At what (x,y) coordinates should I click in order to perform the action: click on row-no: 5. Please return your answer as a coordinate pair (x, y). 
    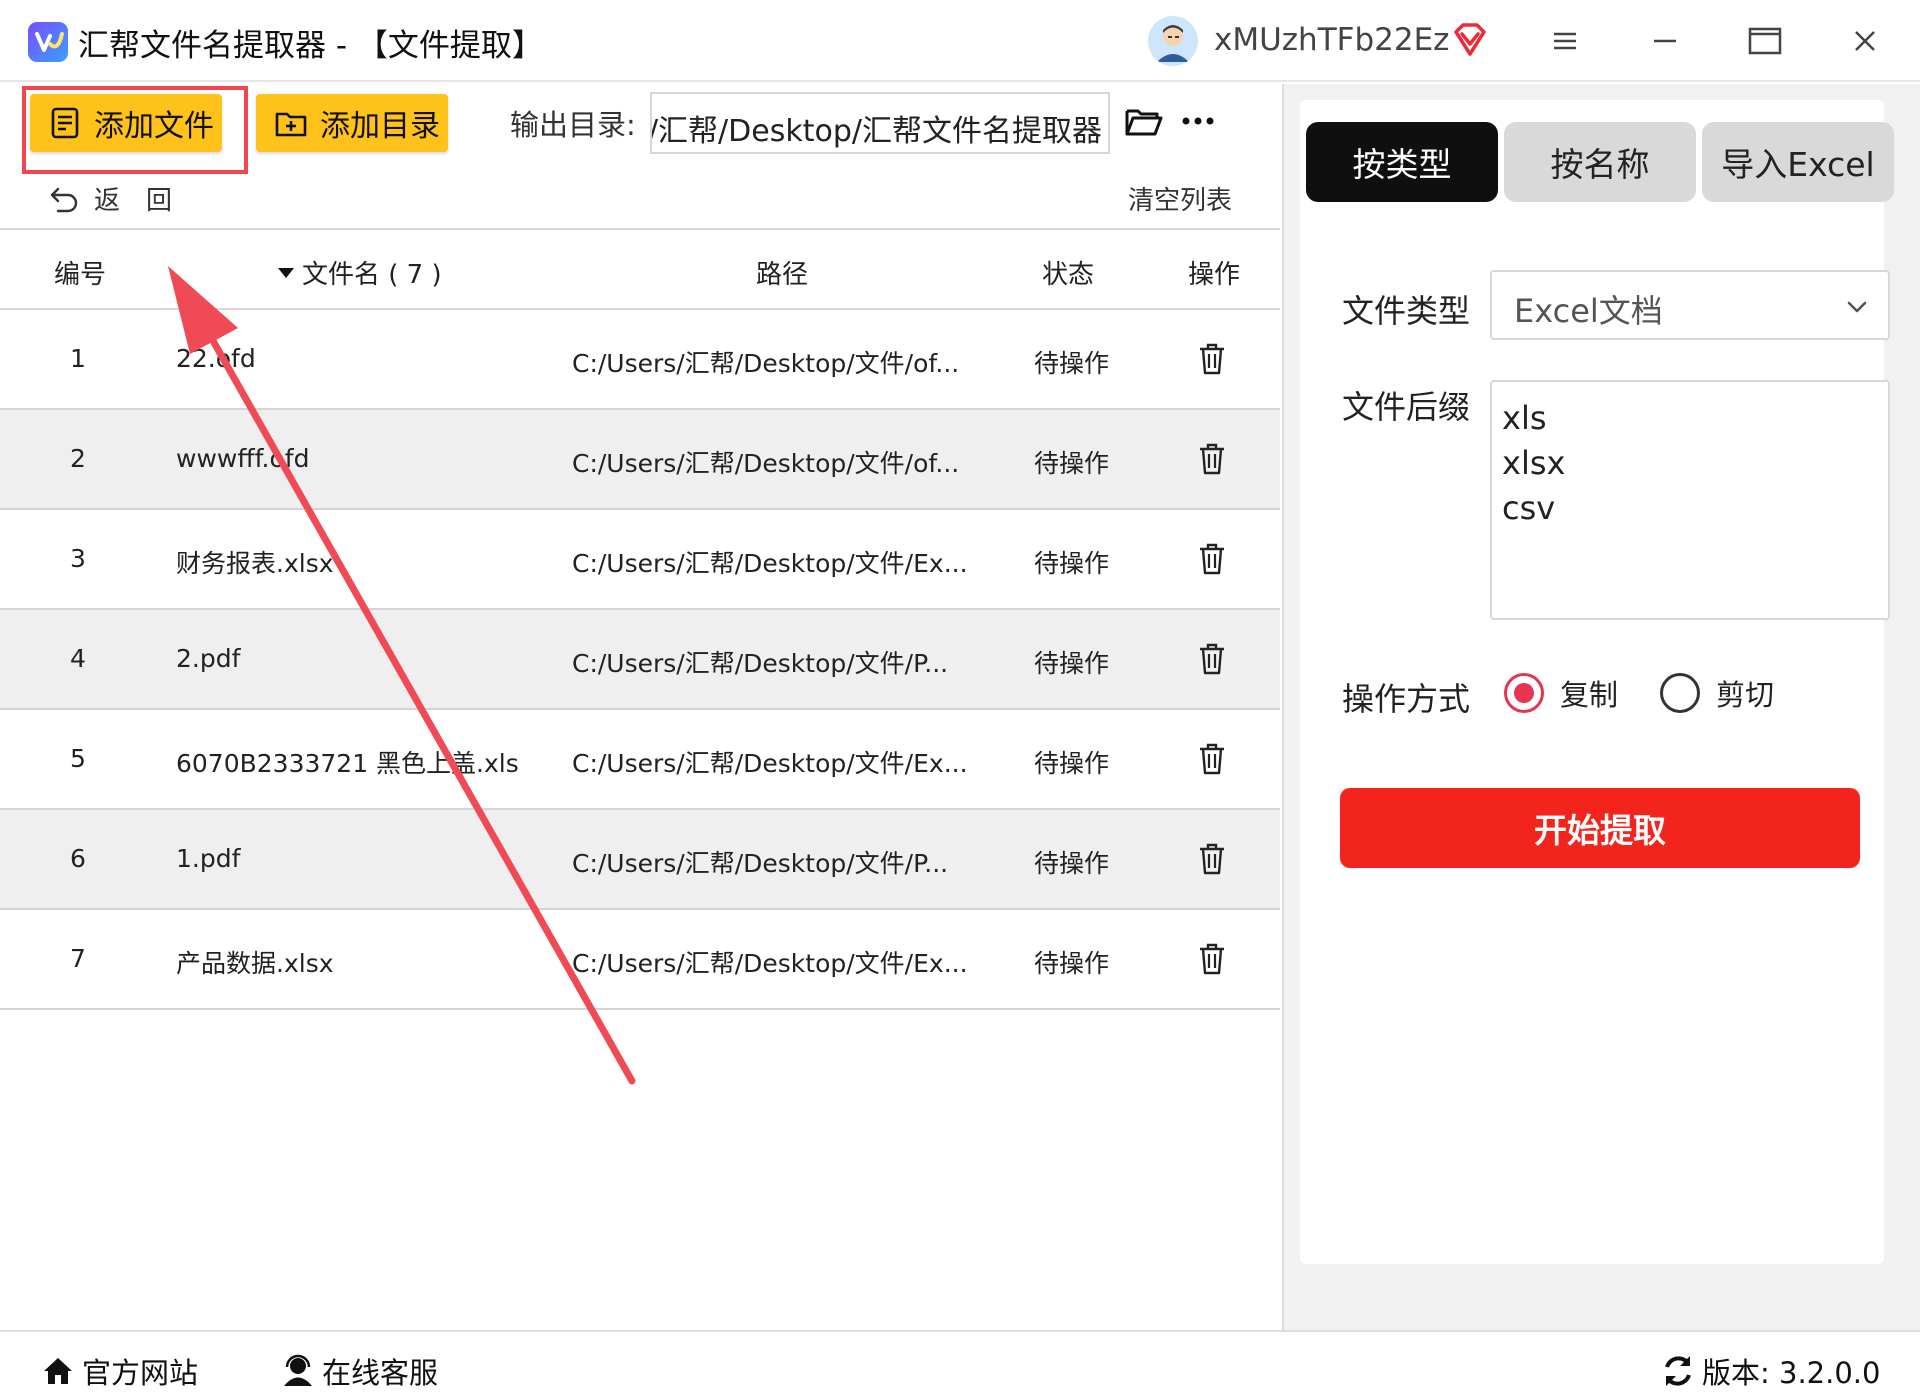
    Looking at the image, I should click on (78, 758).